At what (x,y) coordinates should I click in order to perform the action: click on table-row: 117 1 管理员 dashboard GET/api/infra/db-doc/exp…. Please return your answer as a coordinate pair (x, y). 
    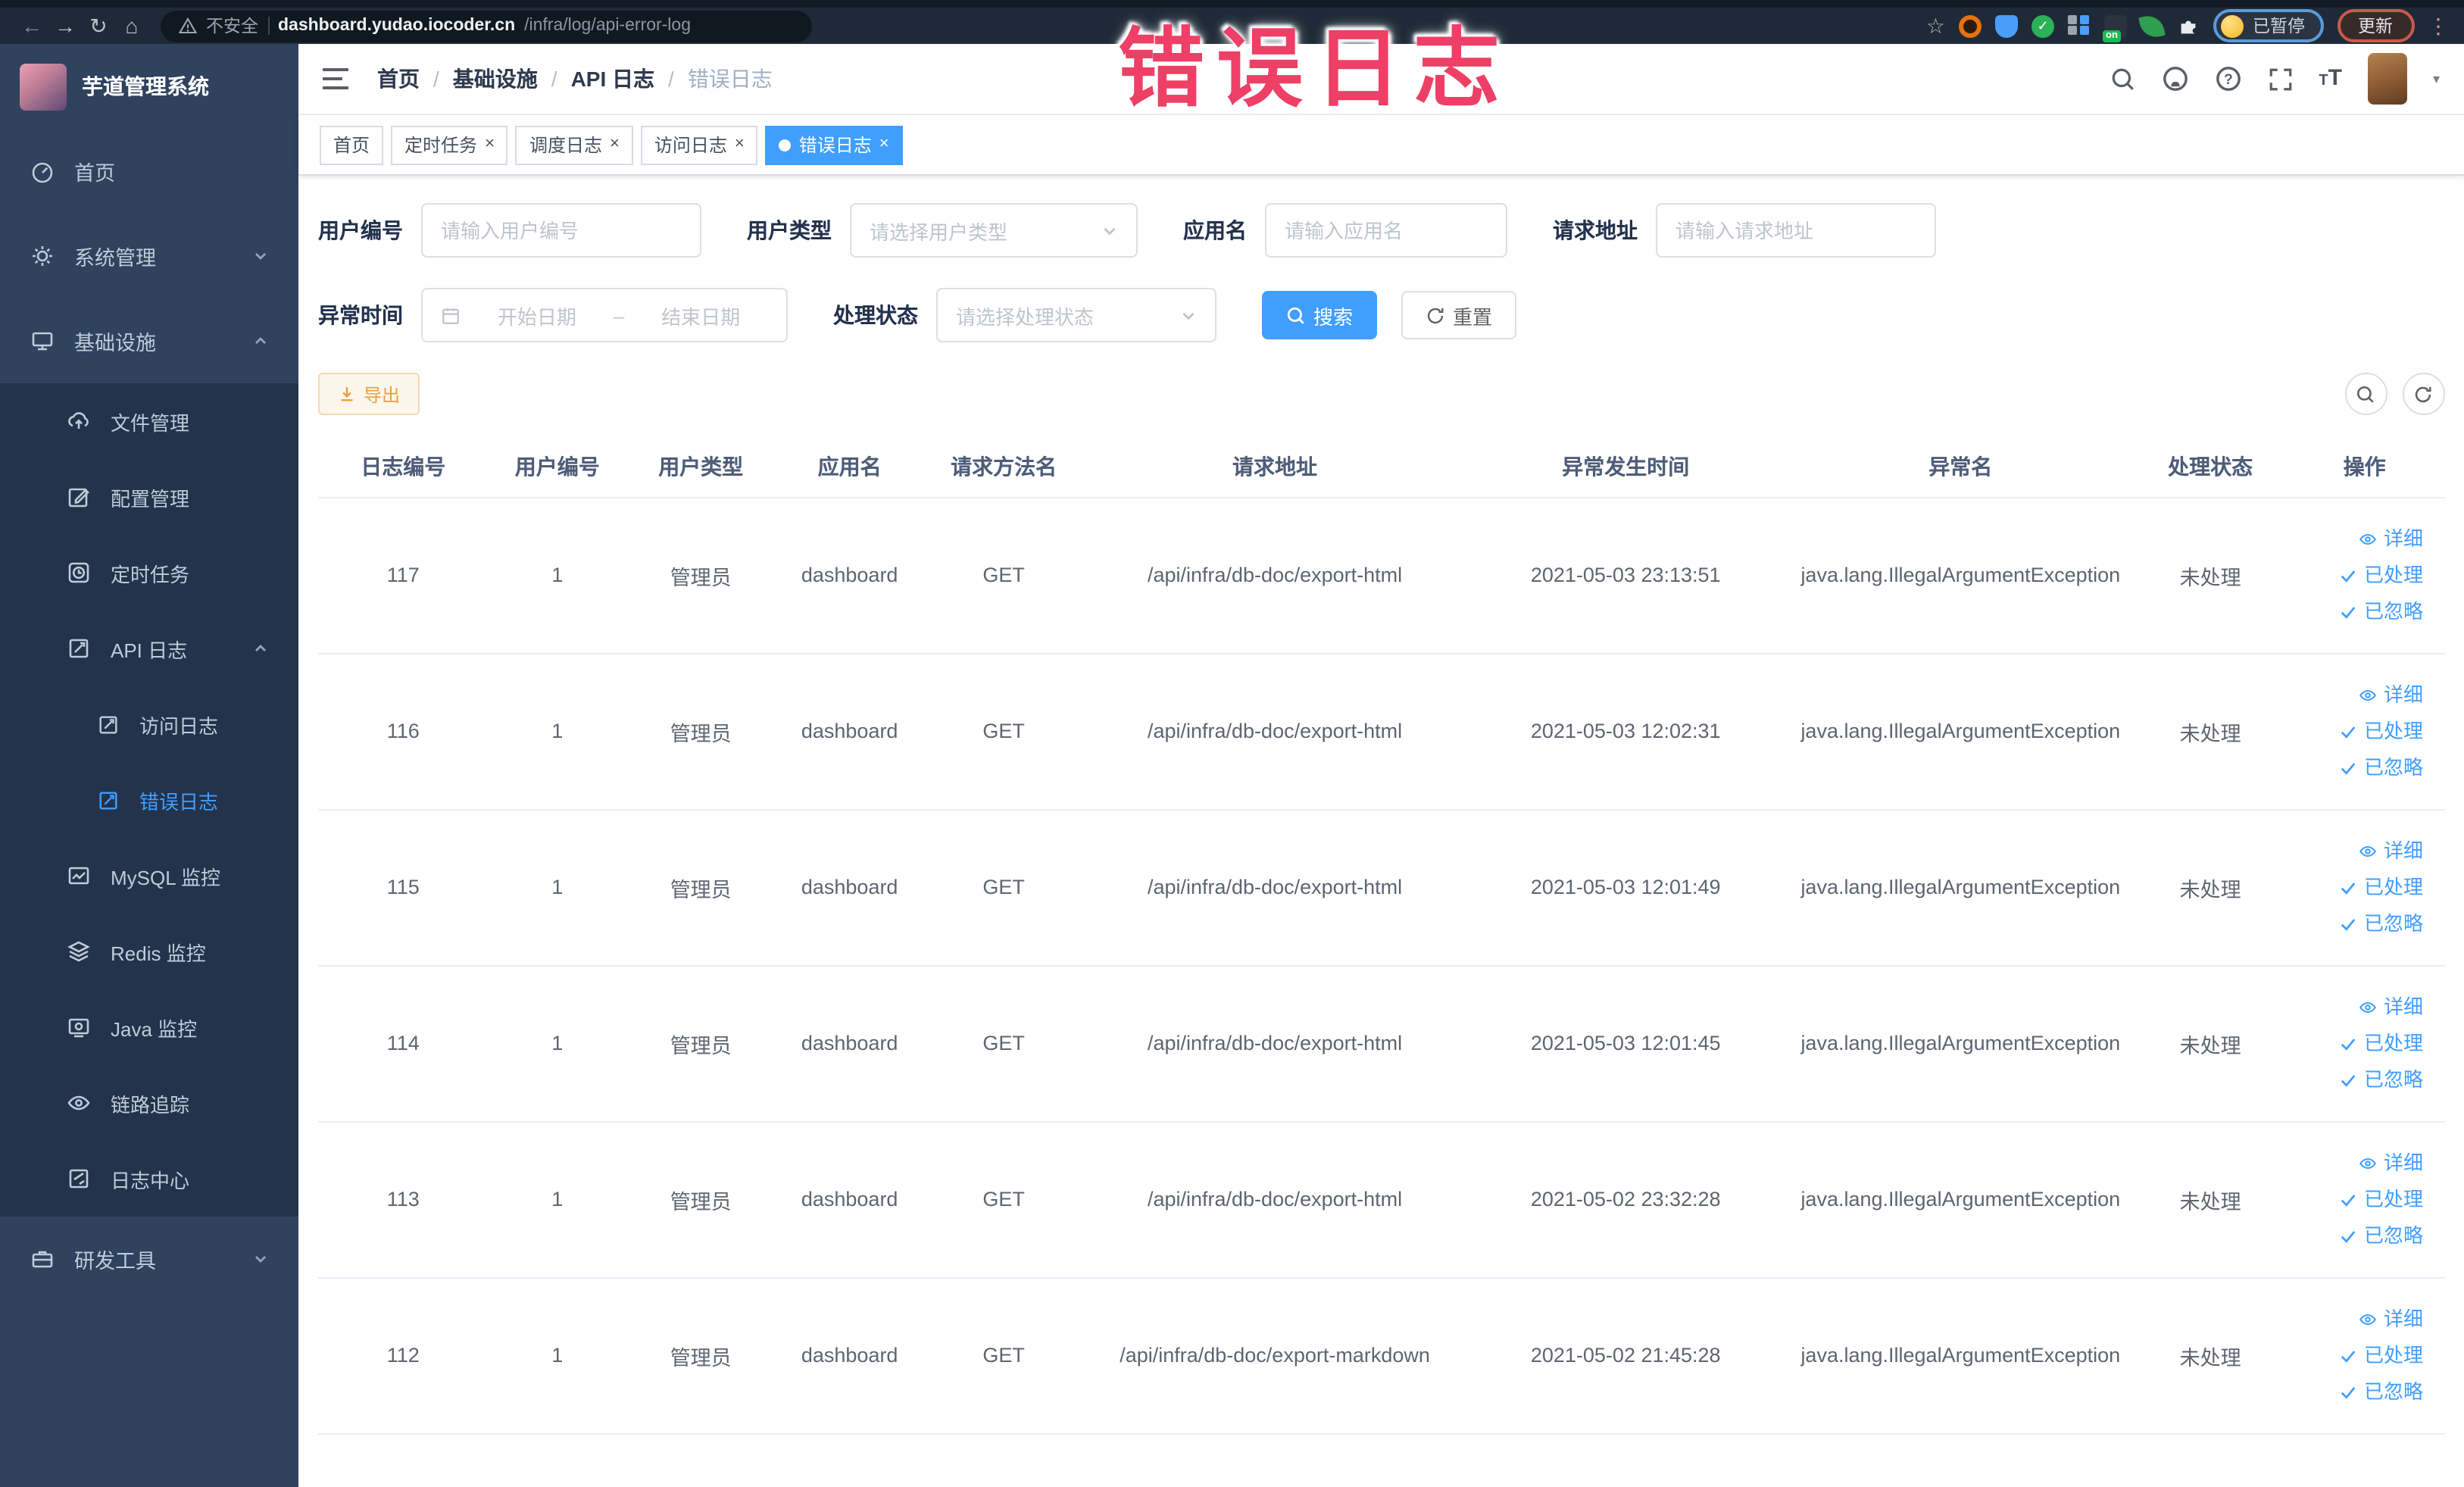
    Looking at the image, I should click on (1381, 575).